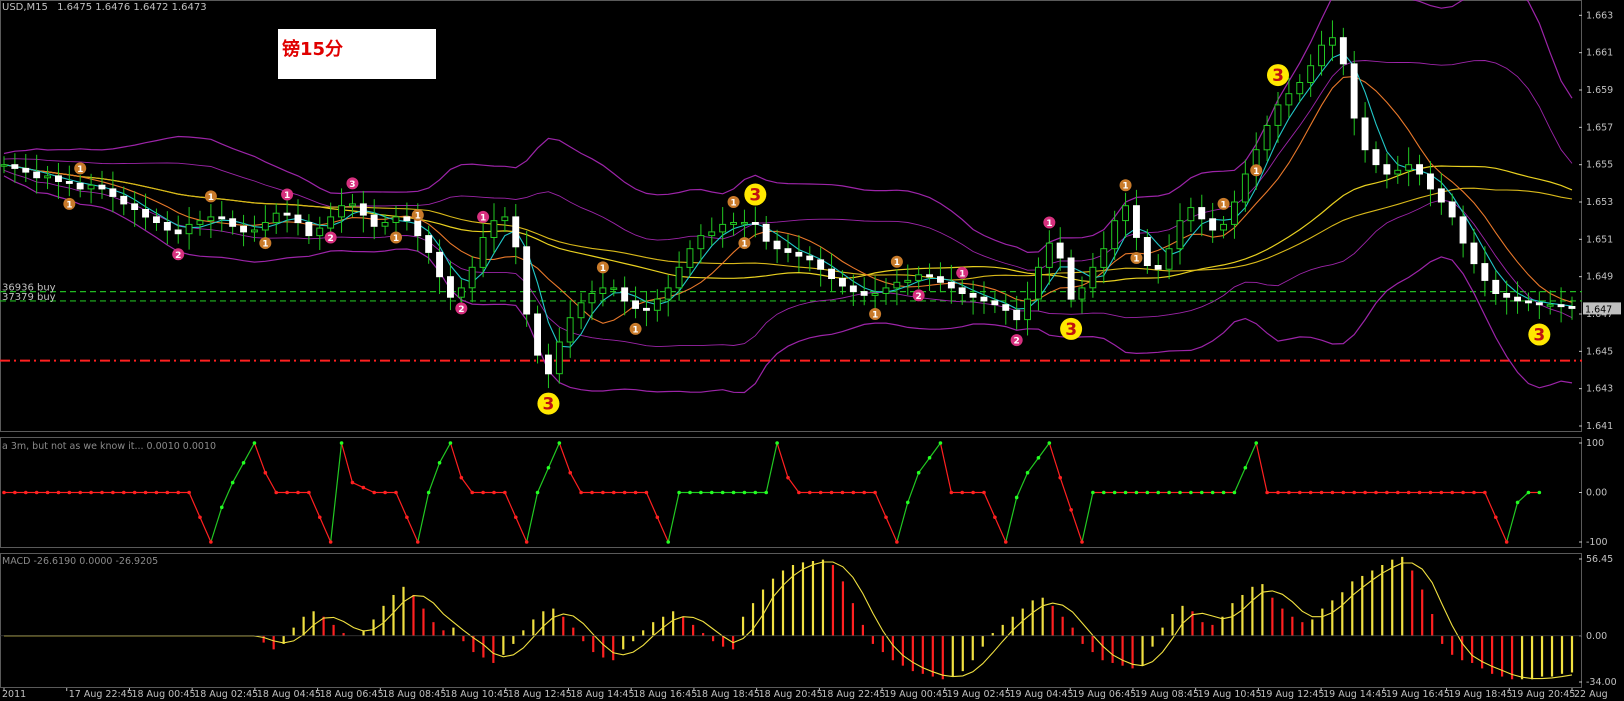 Image resolution: width=1624 pixels, height=701 pixels. Describe the element at coordinates (313, 49) in the screenshot. I see `annotation-text: 镑15分` at that location.